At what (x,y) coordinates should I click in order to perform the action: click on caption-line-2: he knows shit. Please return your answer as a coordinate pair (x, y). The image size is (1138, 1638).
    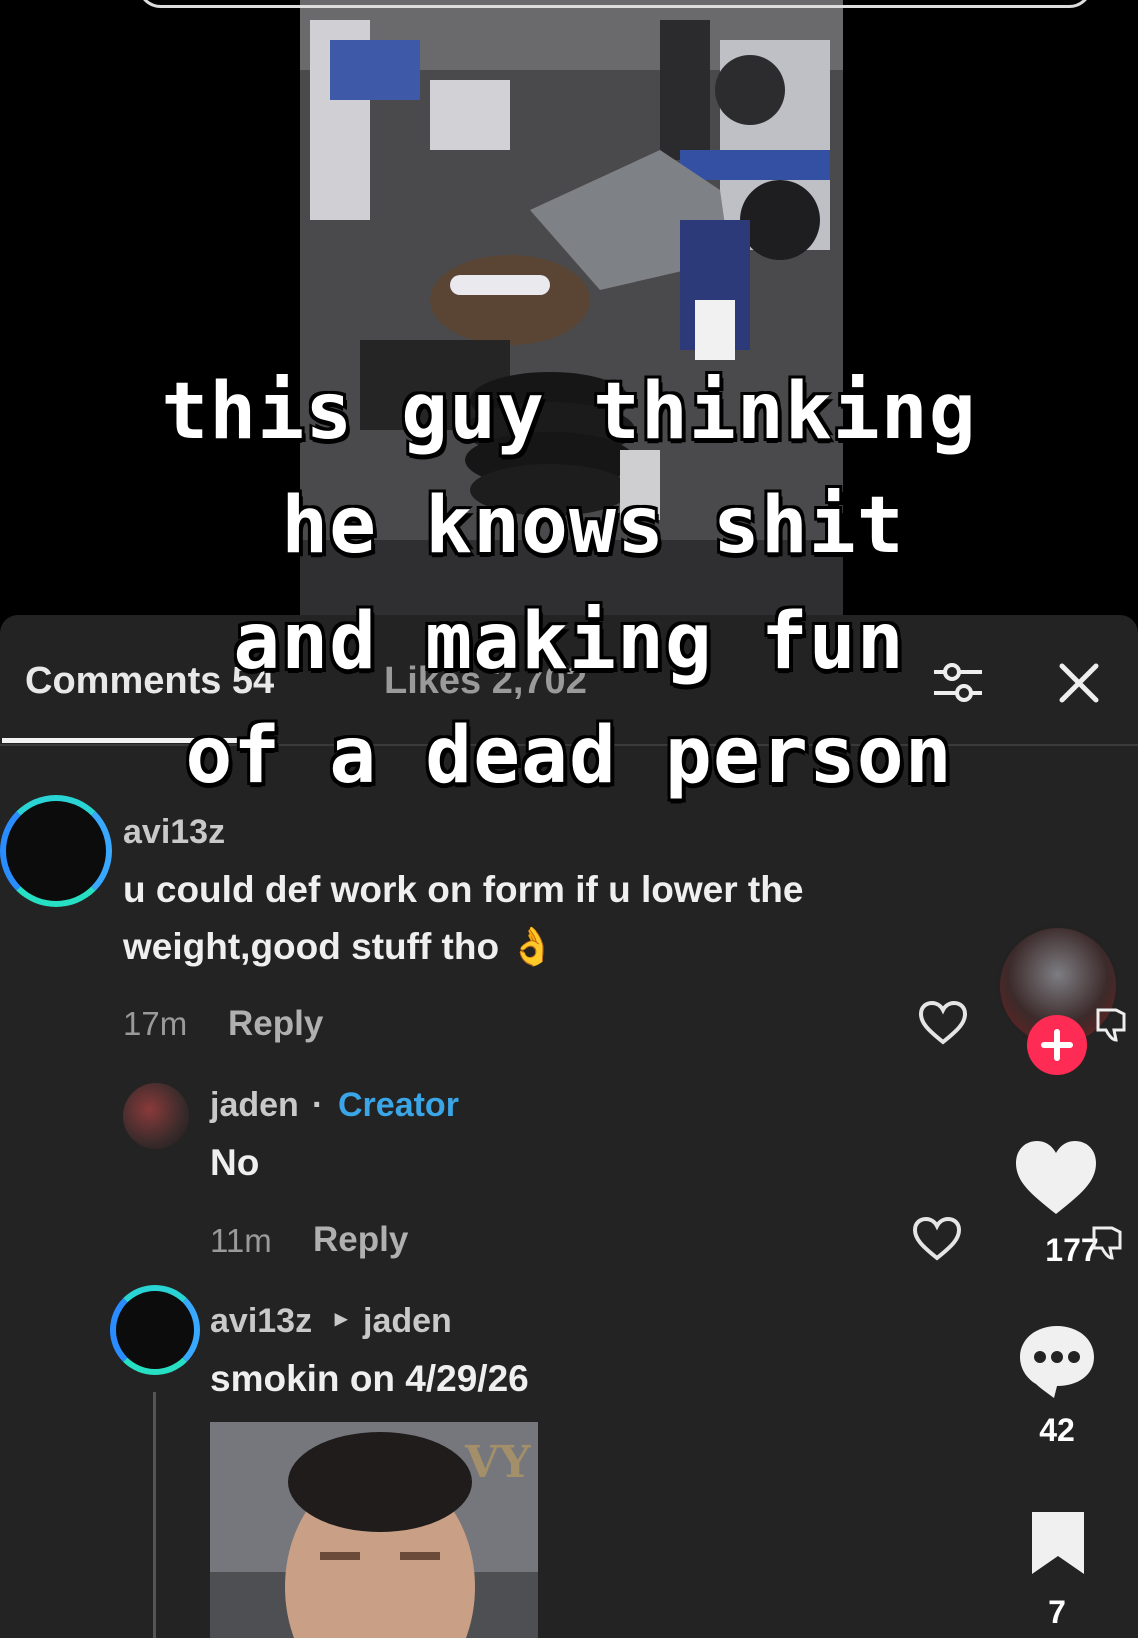
    Looking at the image, I should click on (569, 526).